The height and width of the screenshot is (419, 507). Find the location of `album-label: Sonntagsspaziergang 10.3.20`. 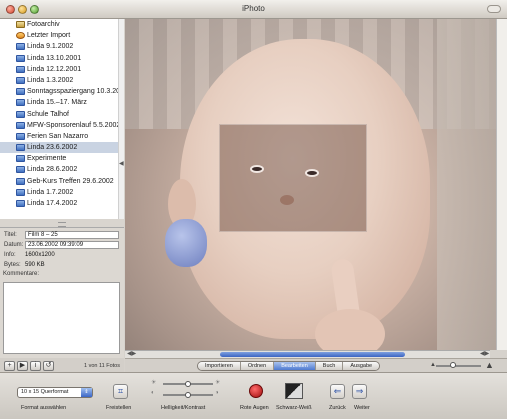

album-label: Sonntagsspaziergang 10.3.20 is located at coordinates (74, 92).